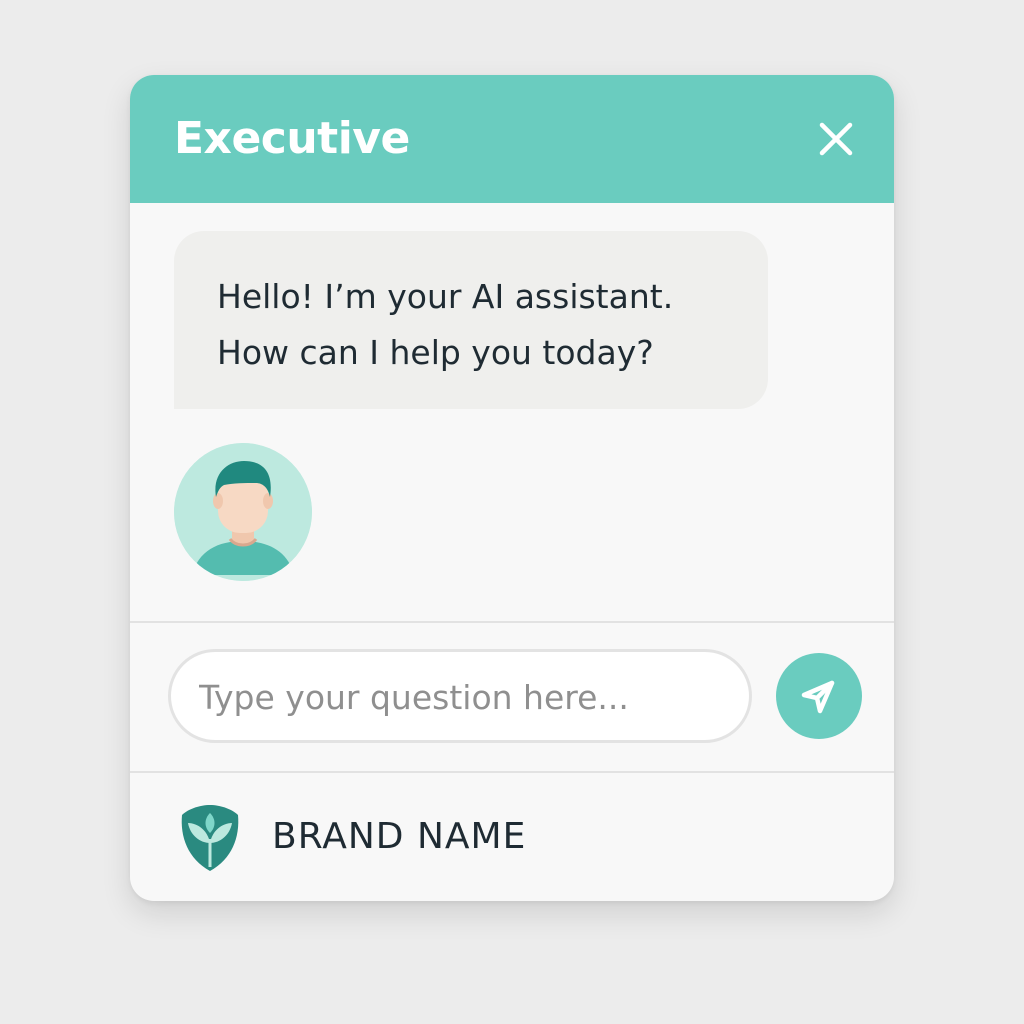 This screenshot has height=1024, width=1024. I want to click on chat-header: Executive, so click(512, 139).